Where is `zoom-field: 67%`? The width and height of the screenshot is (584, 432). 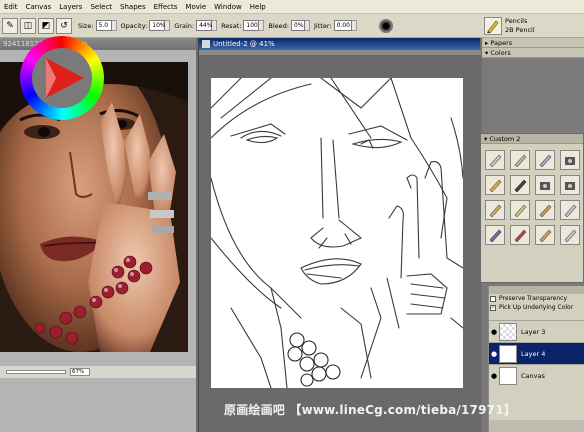
zoom-field: 67% is located at coordinates (80, 372).